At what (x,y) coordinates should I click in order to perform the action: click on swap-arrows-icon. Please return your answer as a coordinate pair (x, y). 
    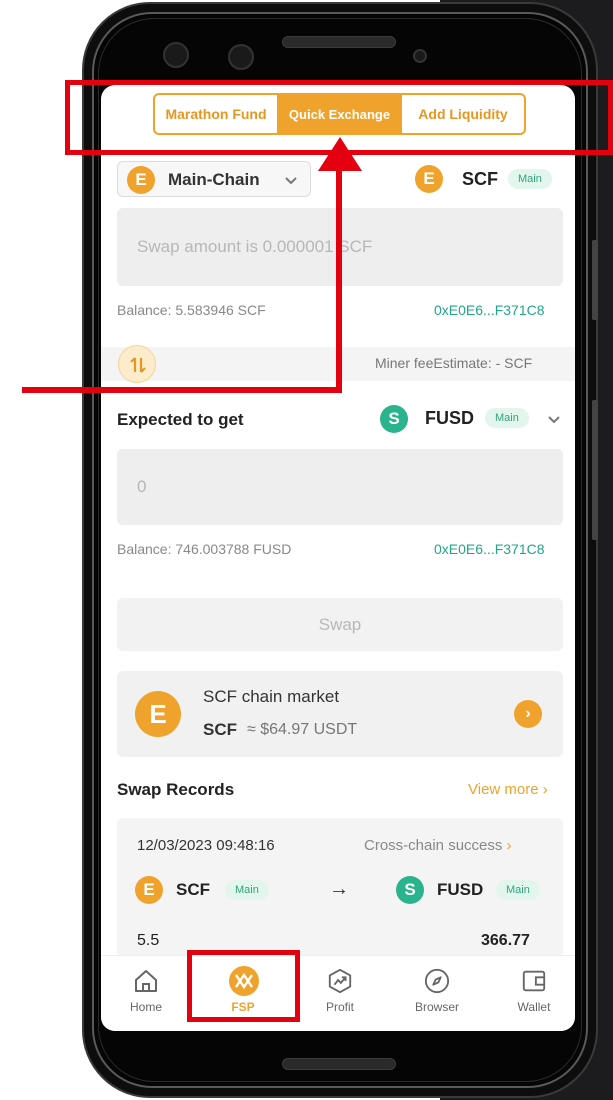
    Looking at the image, I should click on (138, 365).